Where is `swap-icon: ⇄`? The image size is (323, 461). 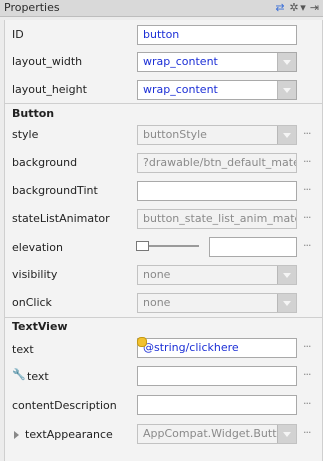
swap-icon: ⇄ is located at coordinates (280, 8).